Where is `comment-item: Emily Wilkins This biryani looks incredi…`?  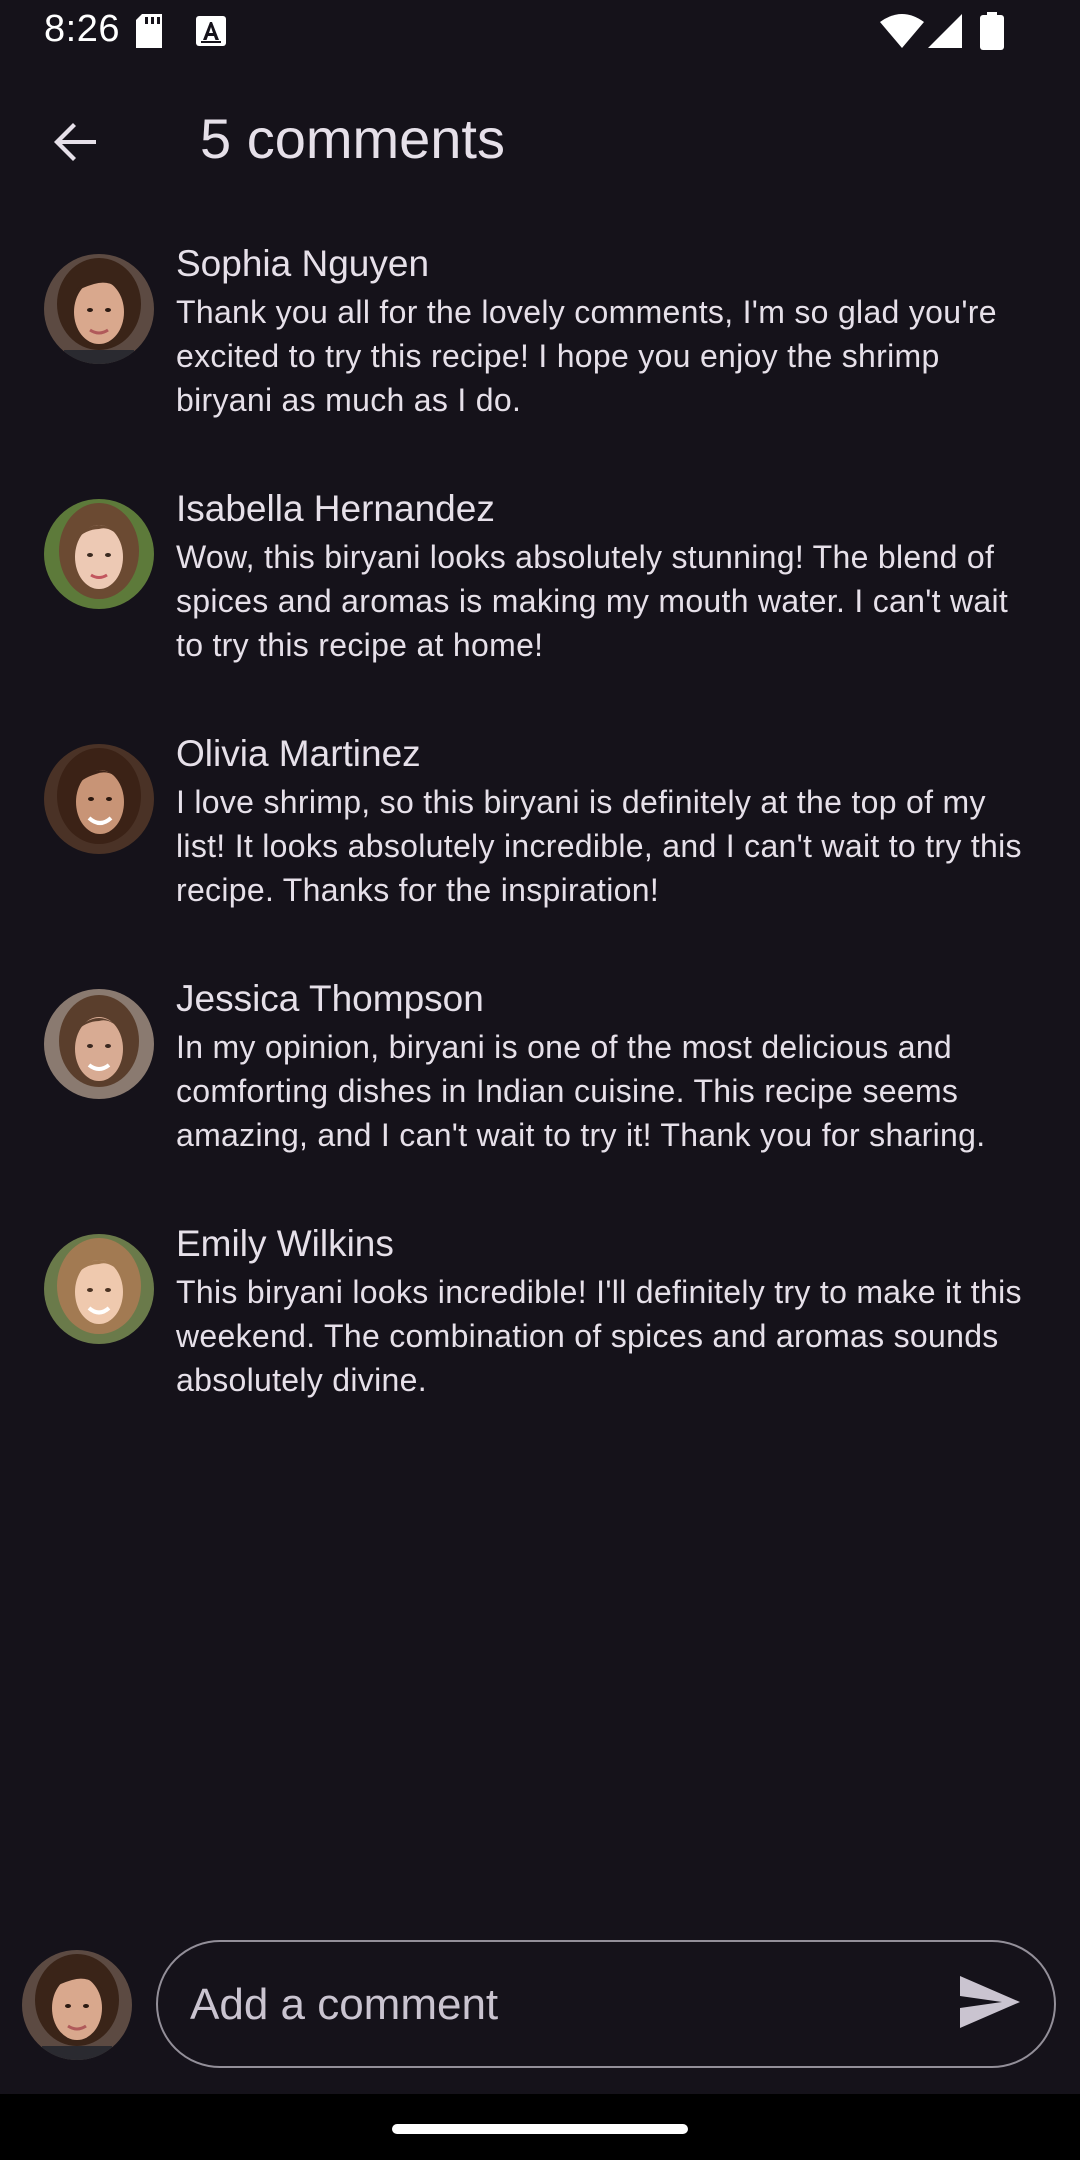 comment-item: Emily Wilkins This biryani looks incredi… is located at coordinates (540, 1311).